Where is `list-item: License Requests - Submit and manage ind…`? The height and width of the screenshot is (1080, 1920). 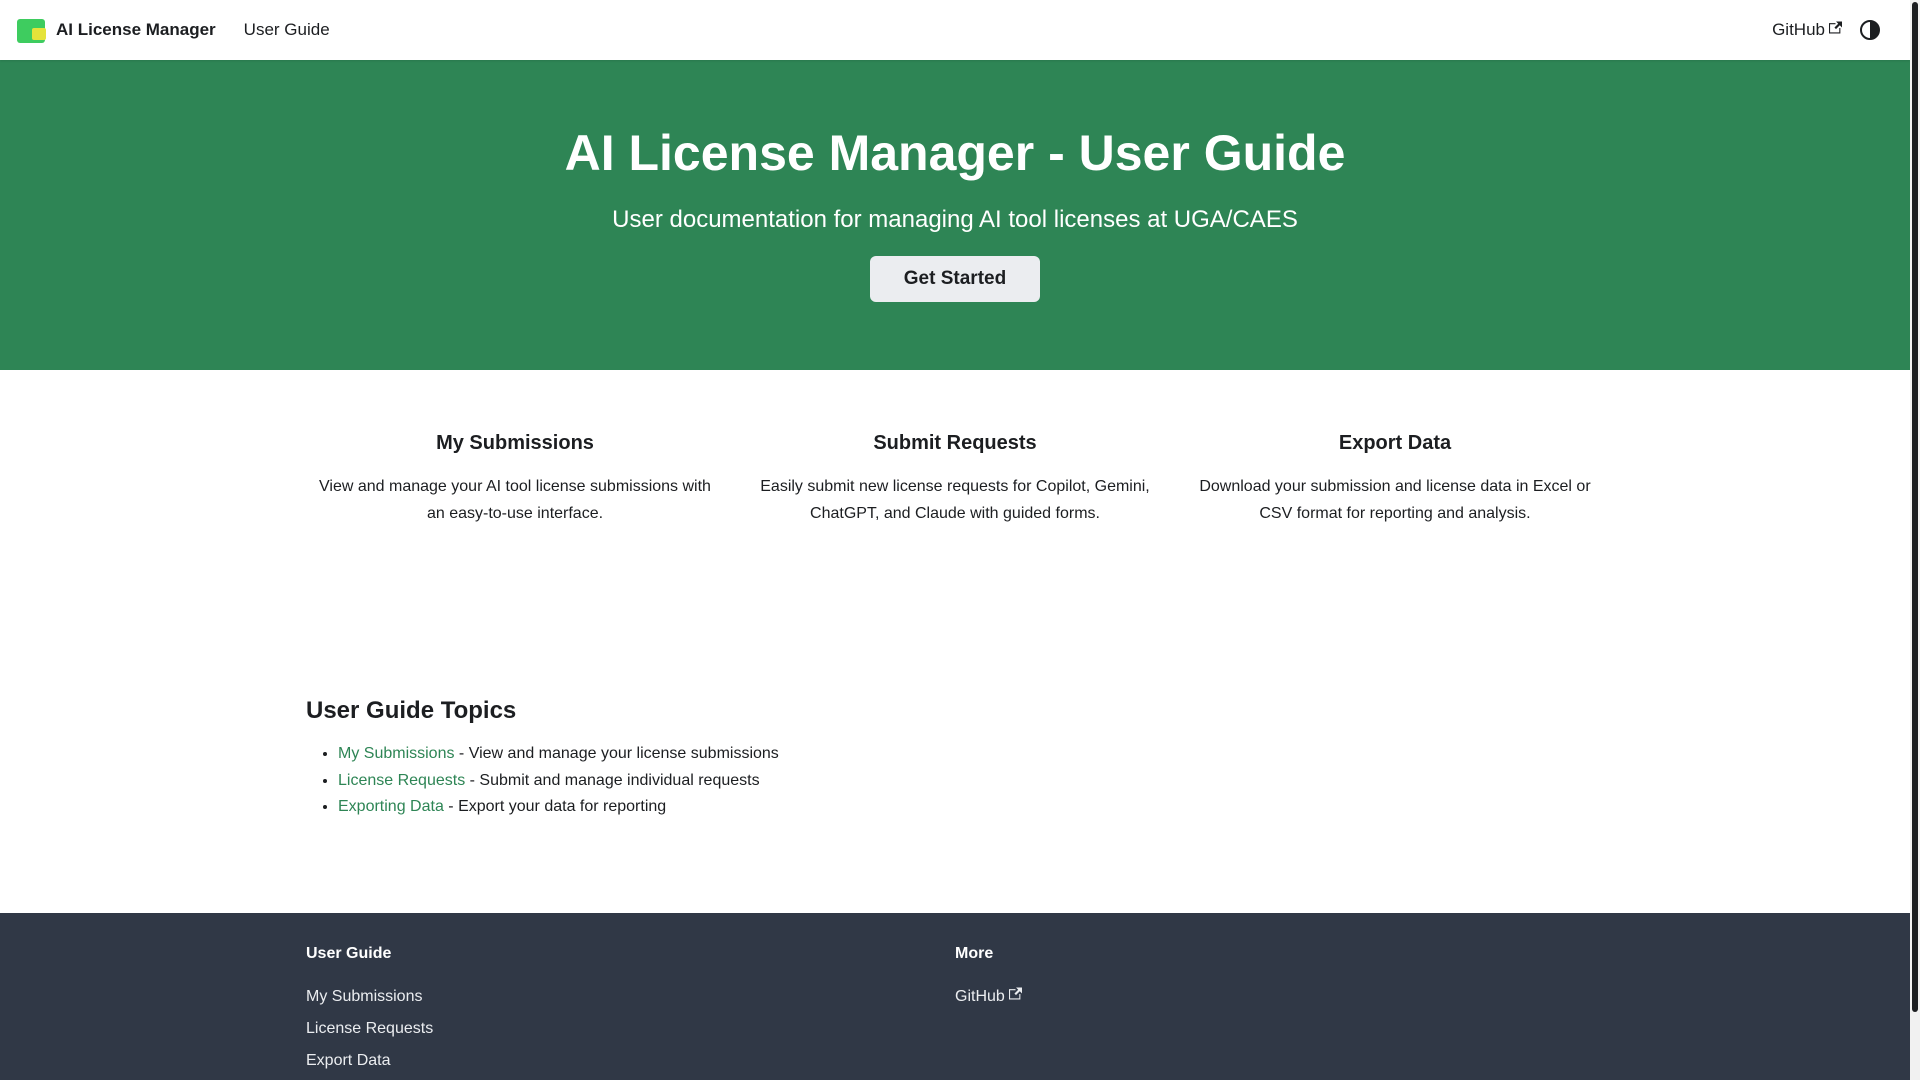
list-item: License Requests - Submit and manage ind… is located at coordinates (971, 781).